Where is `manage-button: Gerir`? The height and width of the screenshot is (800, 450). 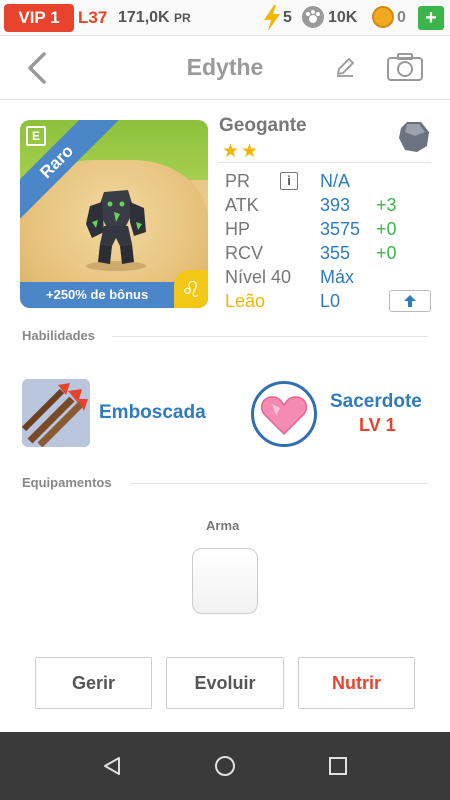 manage-button: Gerir is located at coordinates (93, 683).